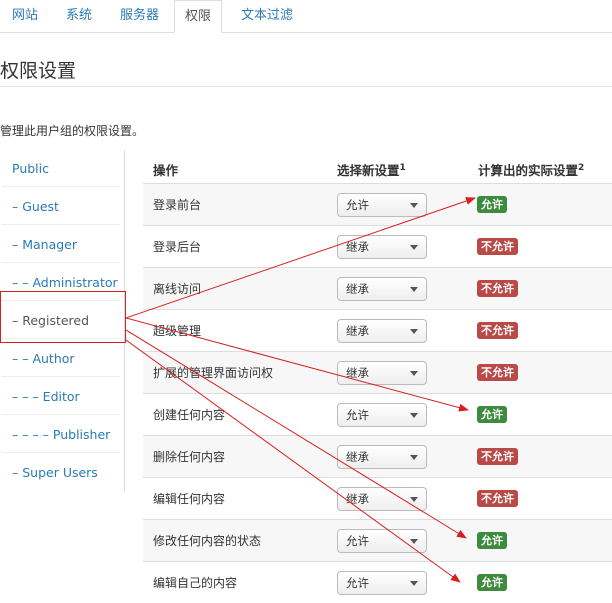  Describe the element at coordinates (65, 282) in the screenshot. I see `group-administrator: – – Administrator` at that location.